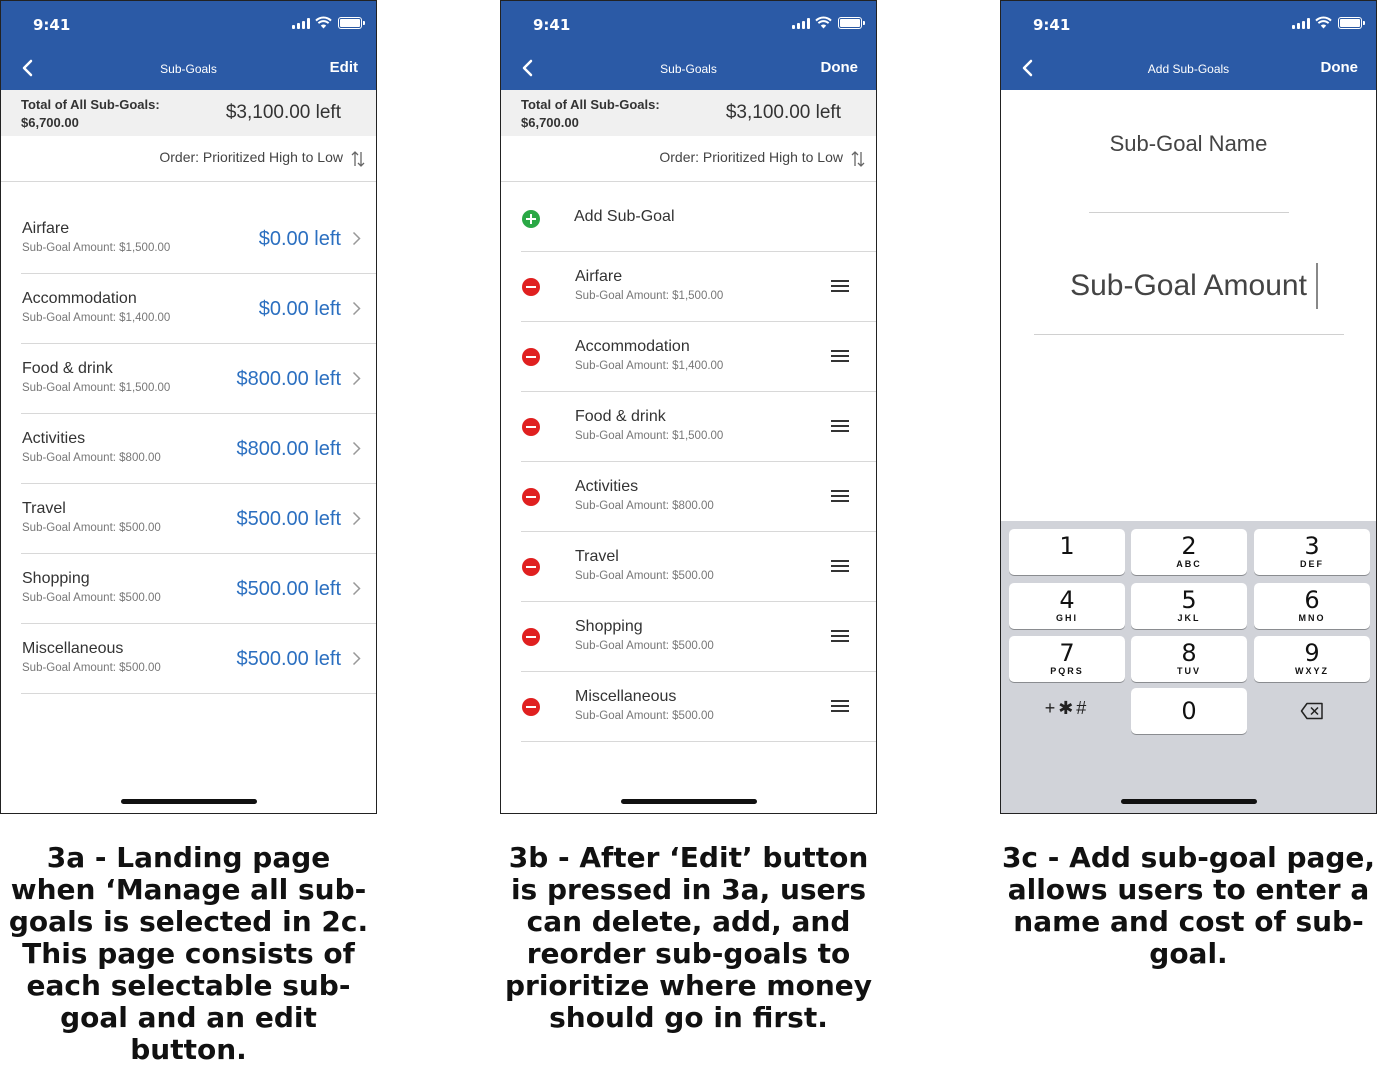 This screenshot has height=1065, width=1377. I want to click on key-1: 1, so click(1067, 552).